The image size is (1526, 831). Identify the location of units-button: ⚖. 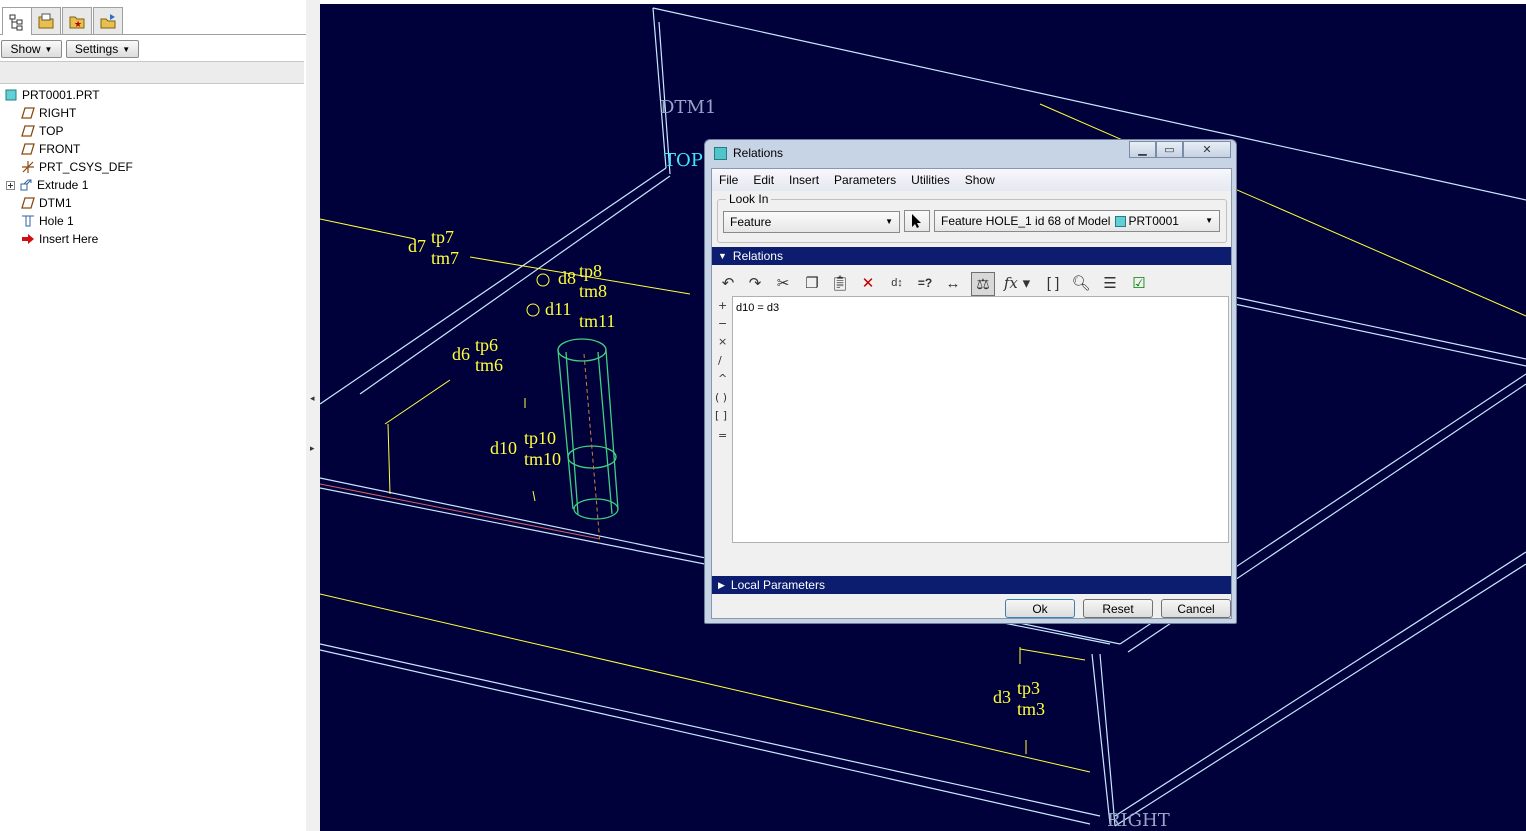
(983, 284).